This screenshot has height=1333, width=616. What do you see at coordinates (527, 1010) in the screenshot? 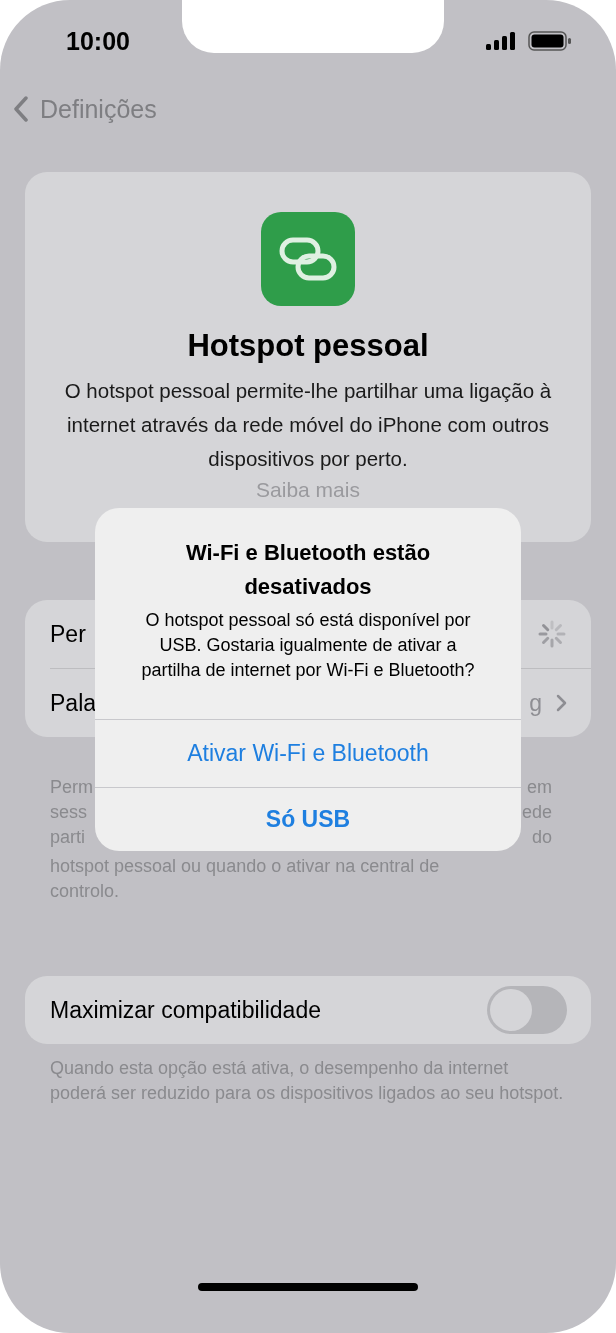
I see `toggle-switch` at bounding box center [527, 1010].